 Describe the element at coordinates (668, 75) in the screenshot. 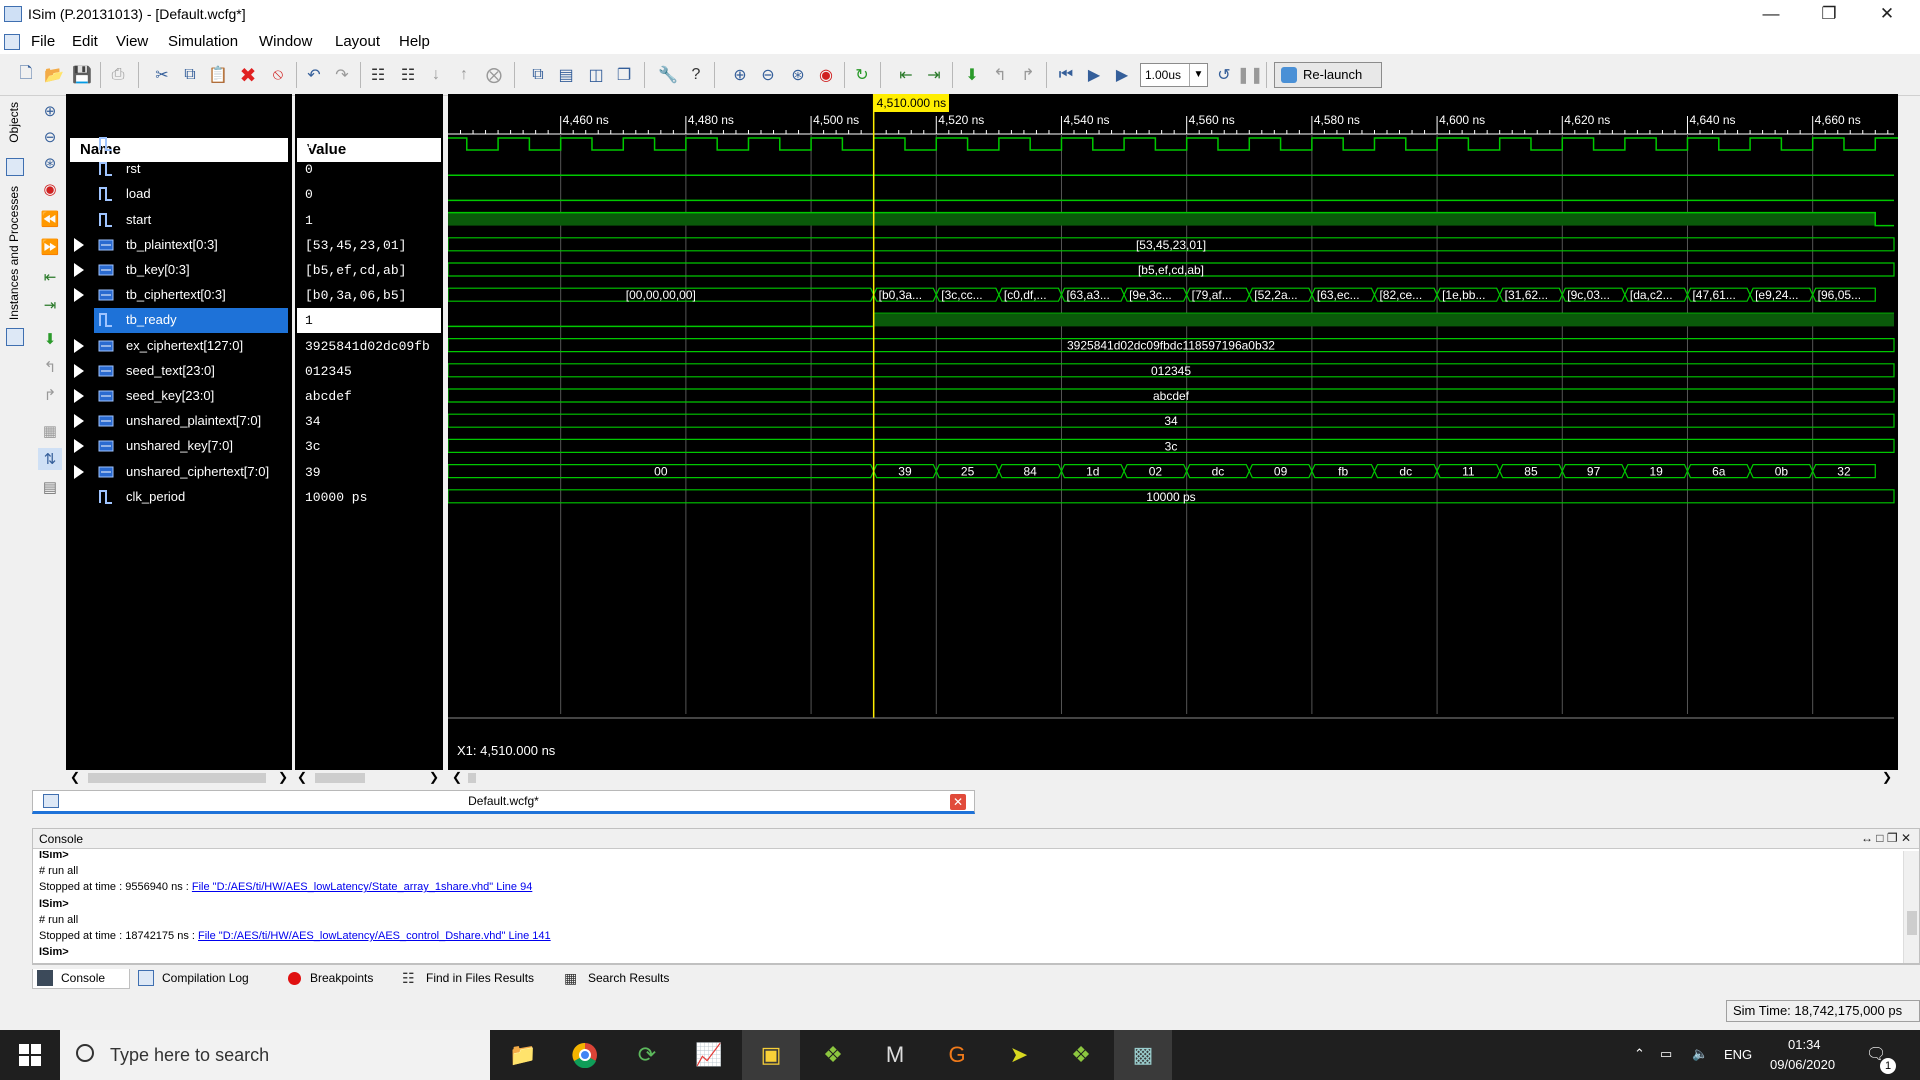

I see `properties-icon: 🔧` at that location.